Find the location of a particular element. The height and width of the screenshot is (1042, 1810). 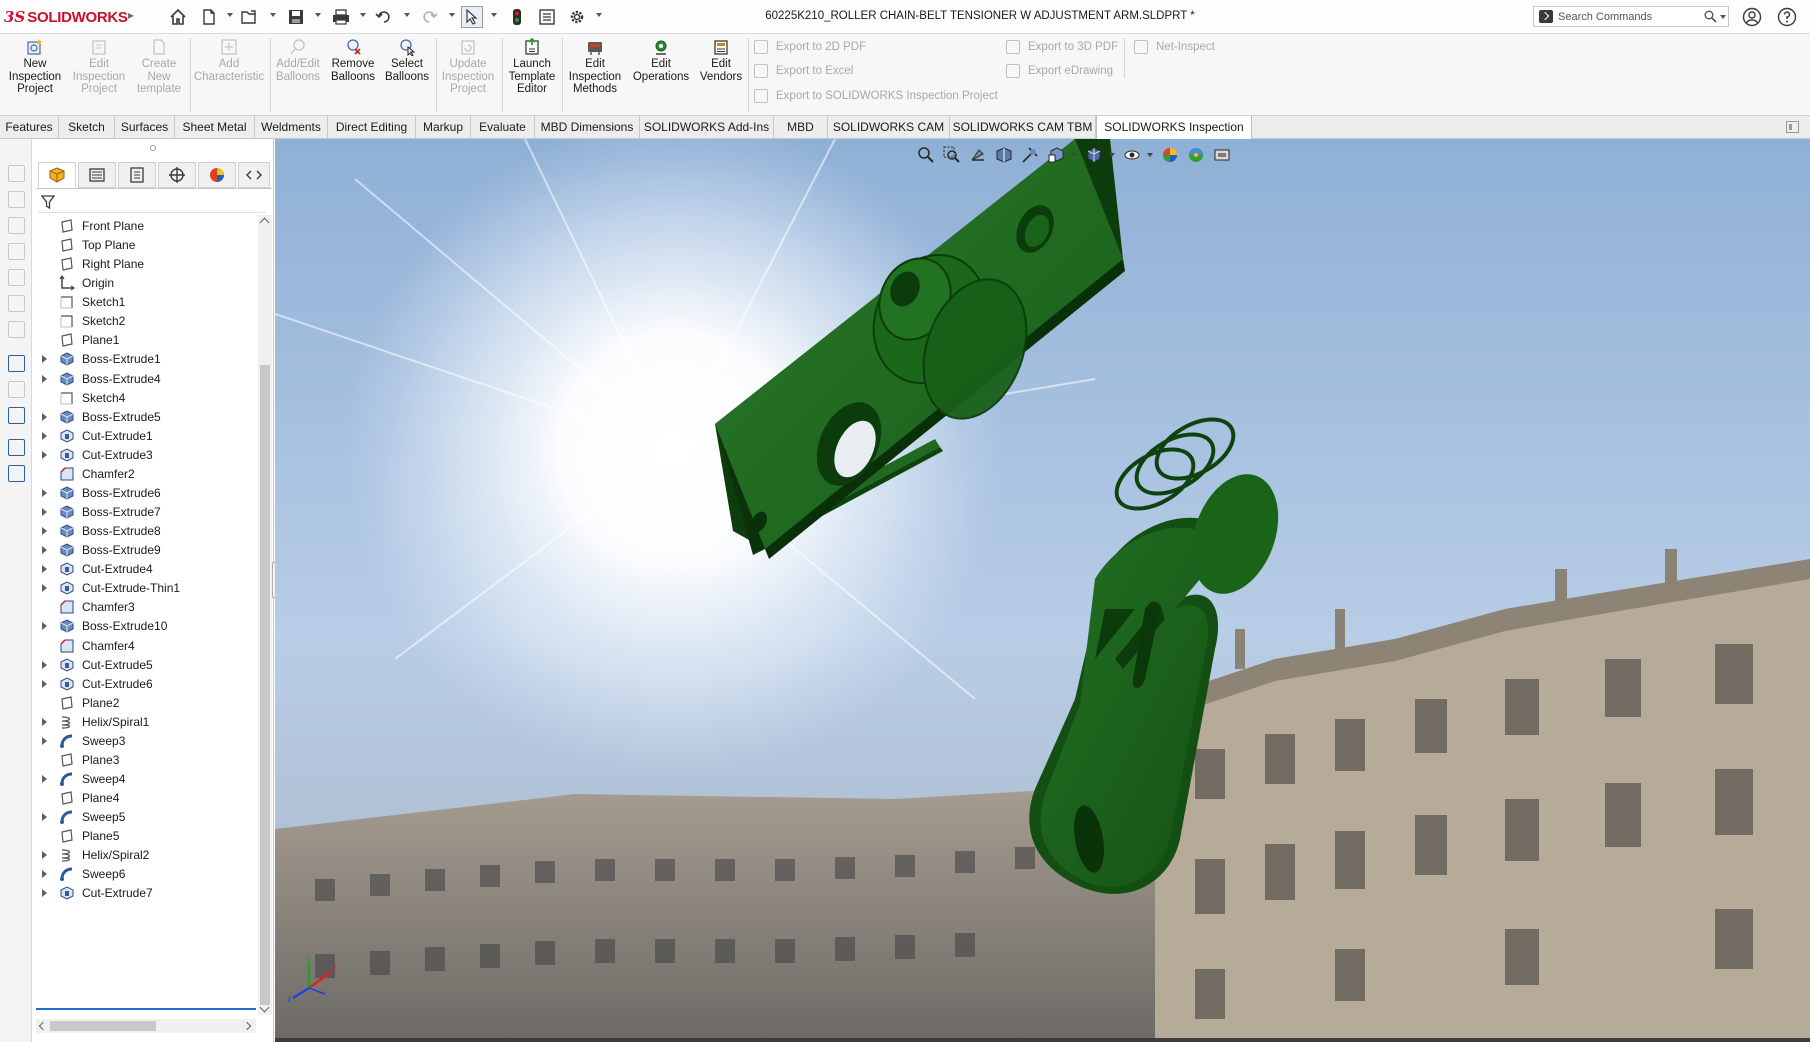

strip-tool-7-icon is located at coordinates (16, 329).